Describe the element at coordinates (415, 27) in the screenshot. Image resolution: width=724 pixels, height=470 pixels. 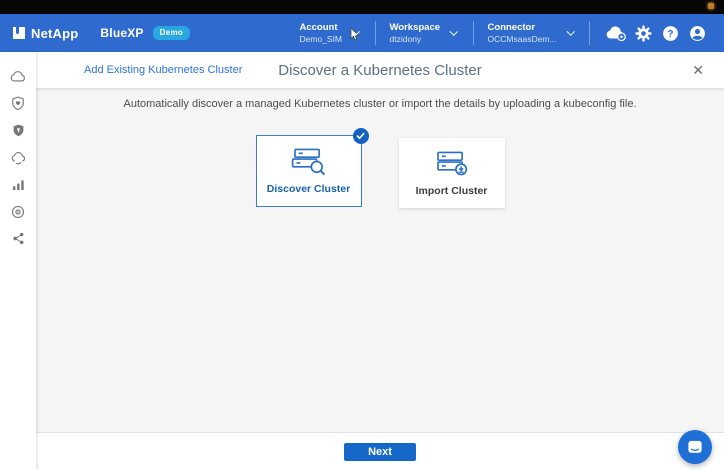
I see `workspace-menu-label: Workspace` at that location.